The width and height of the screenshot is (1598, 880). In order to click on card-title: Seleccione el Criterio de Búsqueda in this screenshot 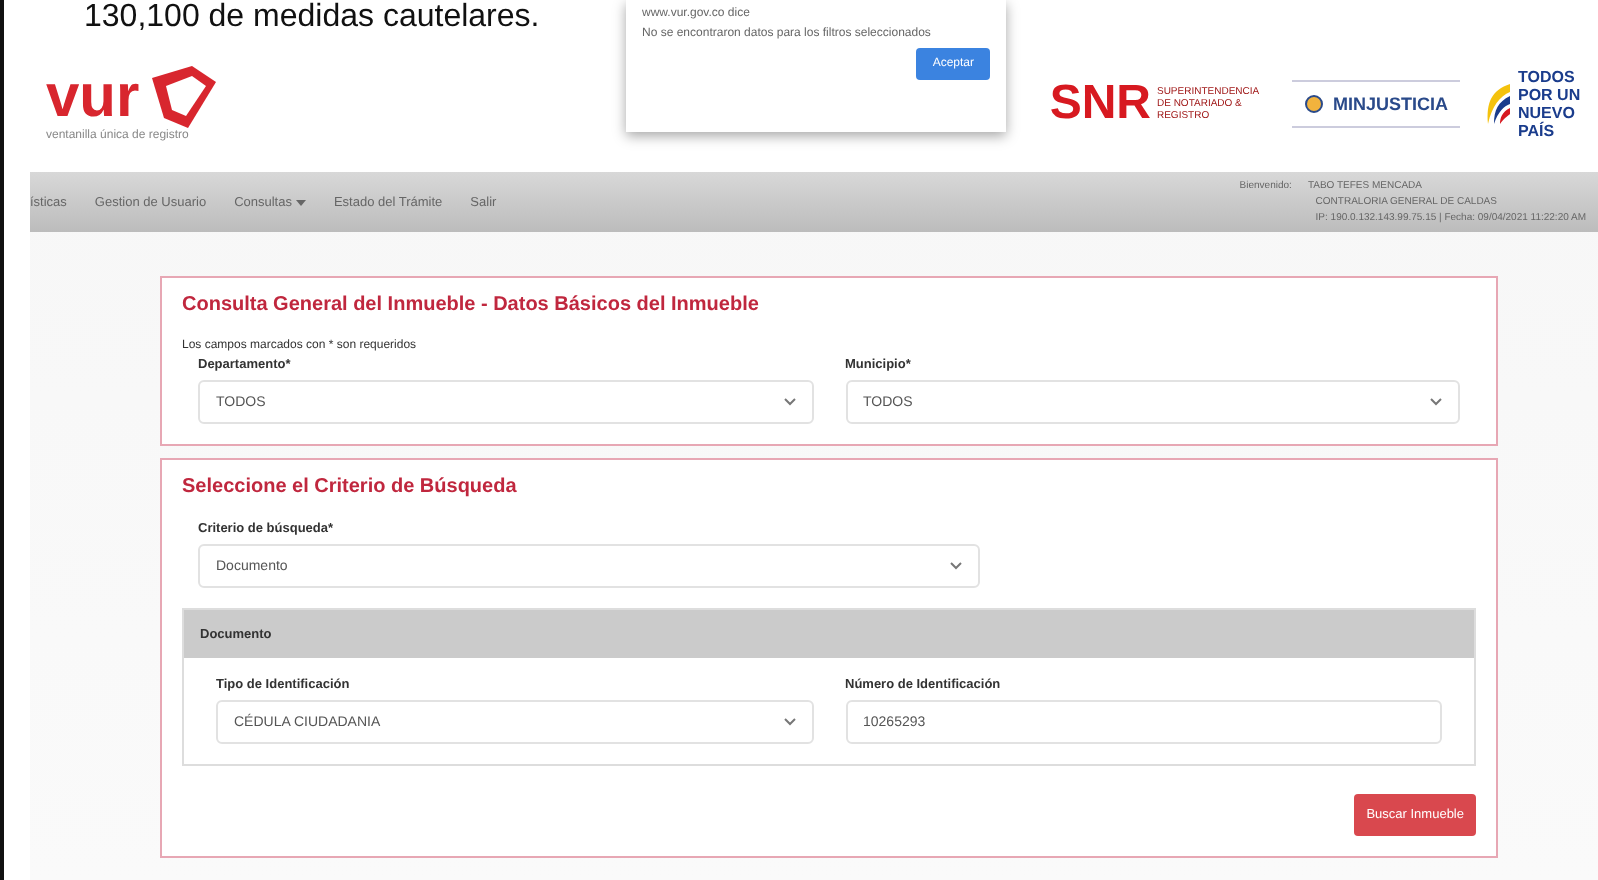, I will do `click(350, 487)`.